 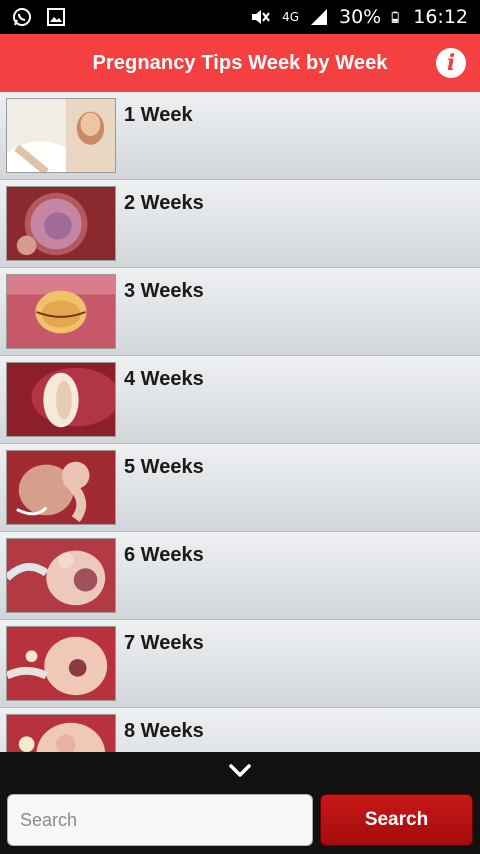 I want to click on week-label: 3 Weeks, so click(x=164, y=291).